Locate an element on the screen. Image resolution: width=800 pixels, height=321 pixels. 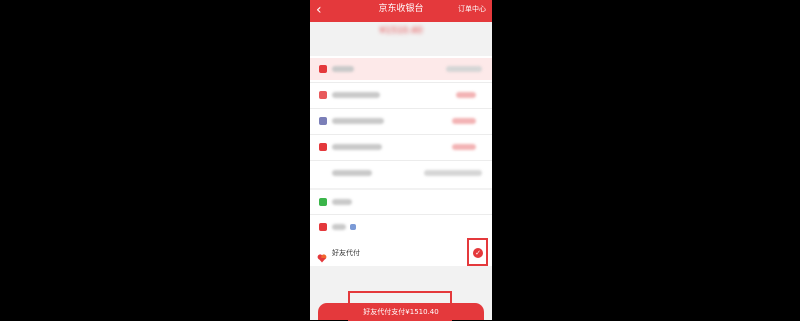
other-methods-card is located at coordinates (401, 215).